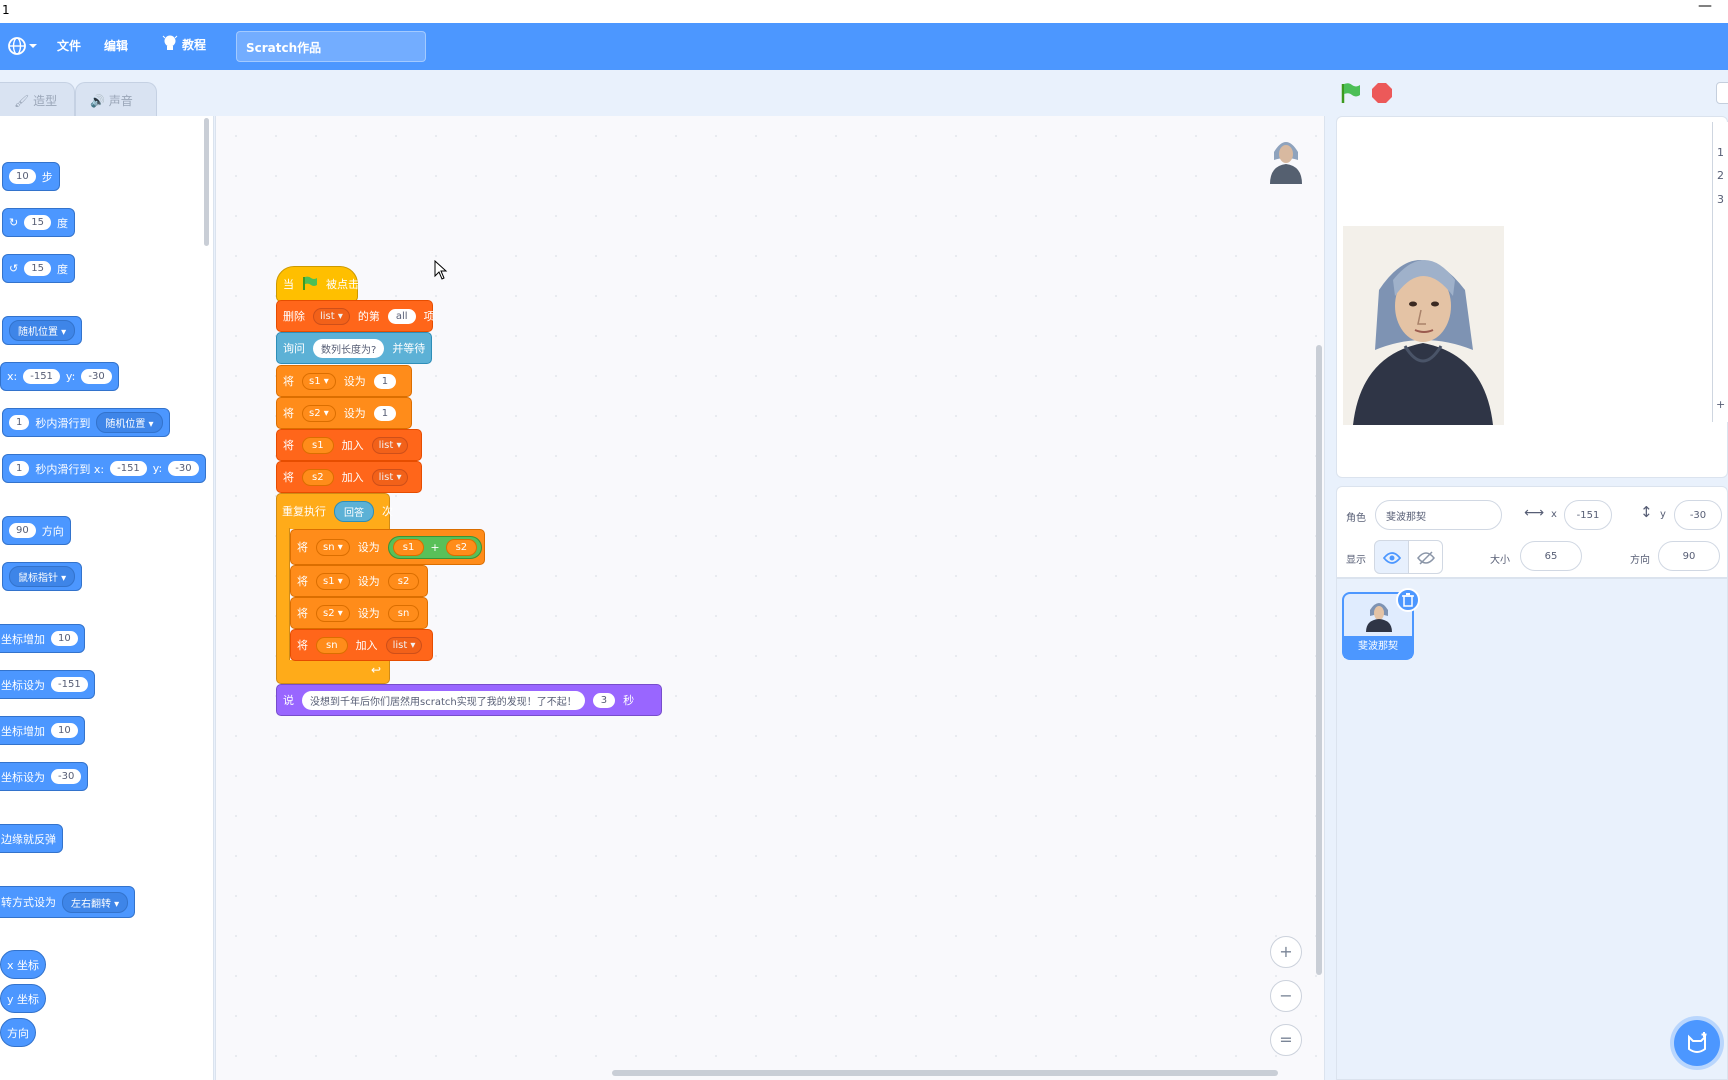 This screenshot has width=1728, height=1080. I want to click on block-bounce: 边缘就反弹, so click(31, 838).